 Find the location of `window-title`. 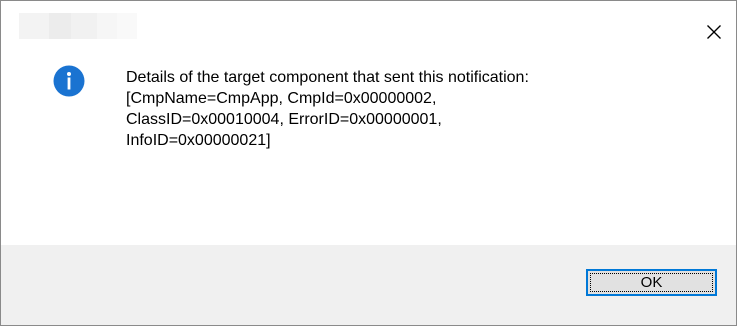

window-title is located at coordinates (78, 26).